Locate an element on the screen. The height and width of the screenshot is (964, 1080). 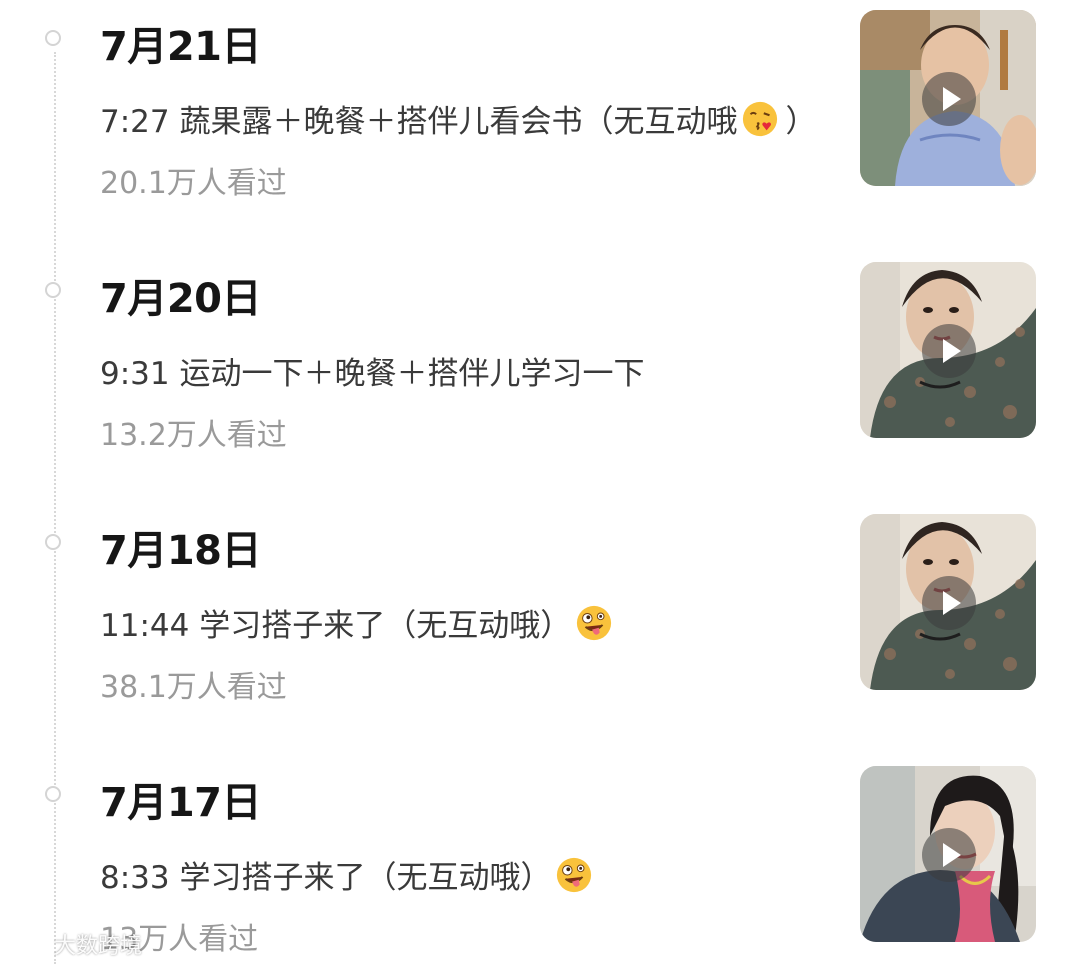
entry-title-text: 9:31 运动一下＋晚餐＋搭伴儿学习一下 is located at coordinates (372, 374).